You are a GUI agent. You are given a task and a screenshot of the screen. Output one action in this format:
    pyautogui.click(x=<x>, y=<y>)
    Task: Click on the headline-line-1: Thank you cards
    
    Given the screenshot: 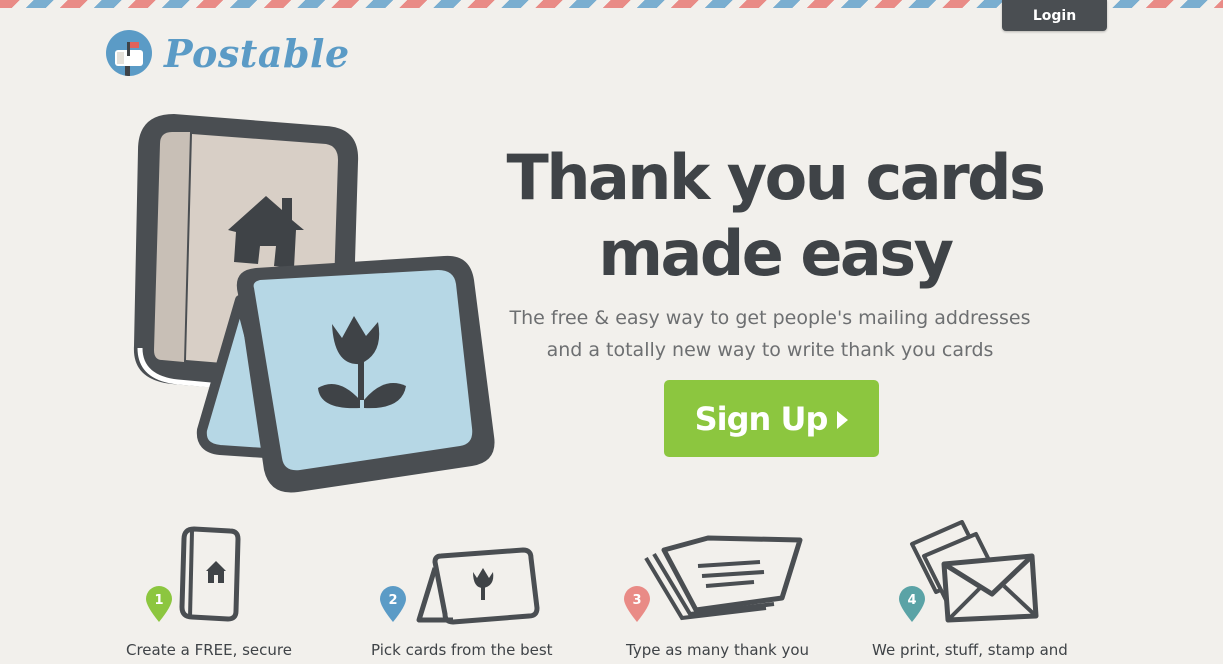 What is the action you would take?
    pyautogui.click(x=776, y=177)
    